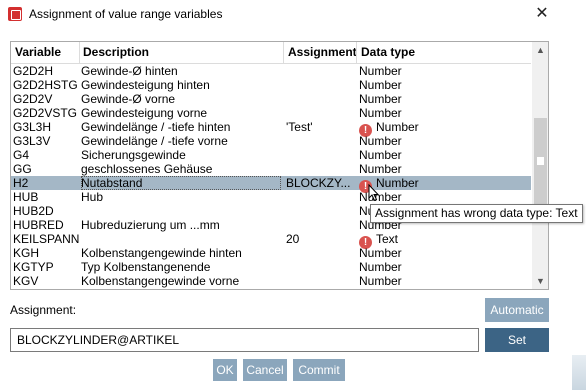 The image size is (586, 390). Describe the element at coordinates (476, 213) in the screenshot. I see `data-type-tooltip: Assignment has wrong data type: Text` at that location.